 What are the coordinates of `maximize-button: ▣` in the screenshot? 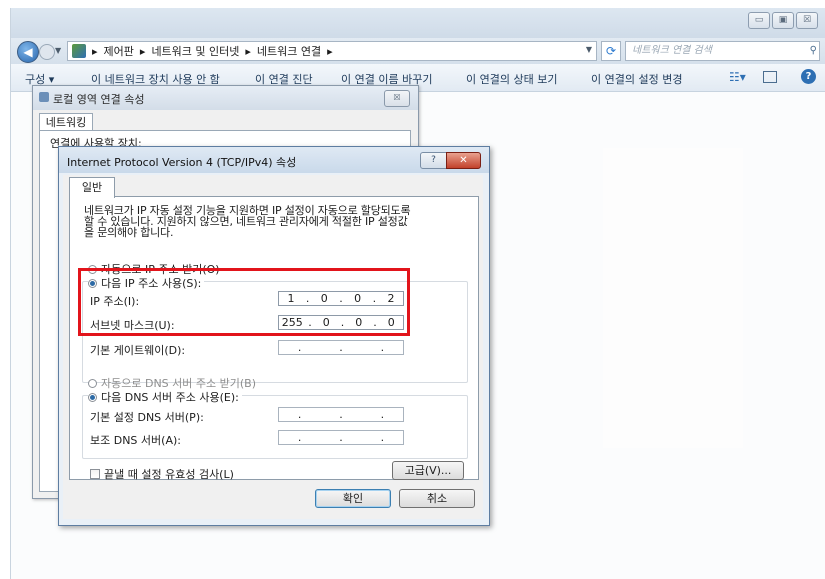 It's located at (783, 20).